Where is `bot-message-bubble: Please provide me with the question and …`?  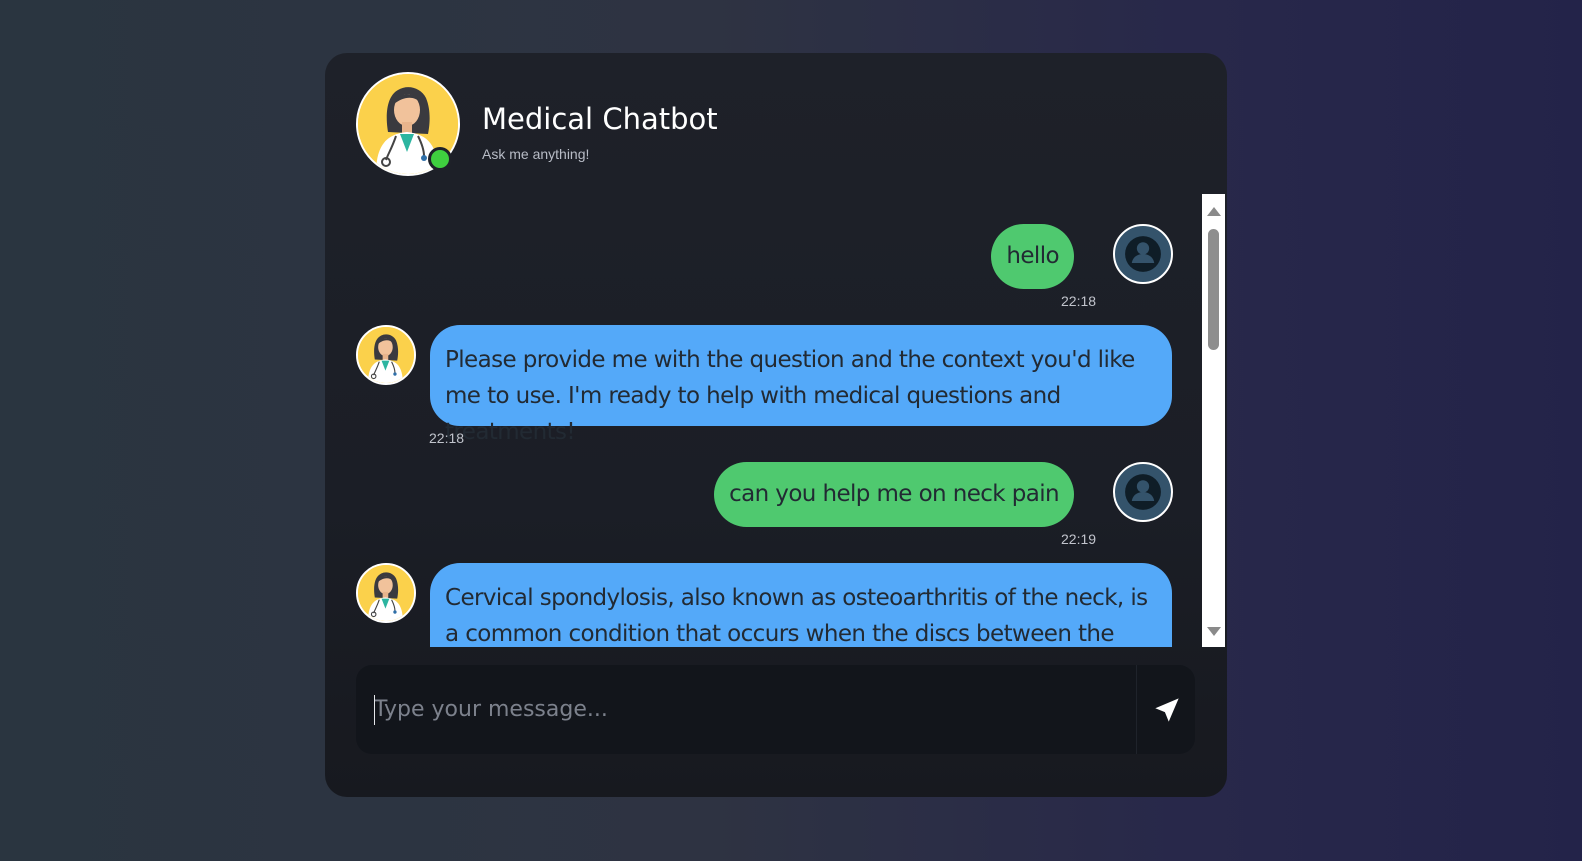 bot-message-bubble: Please provide me with the question and … is located at coordinates (801, 385).